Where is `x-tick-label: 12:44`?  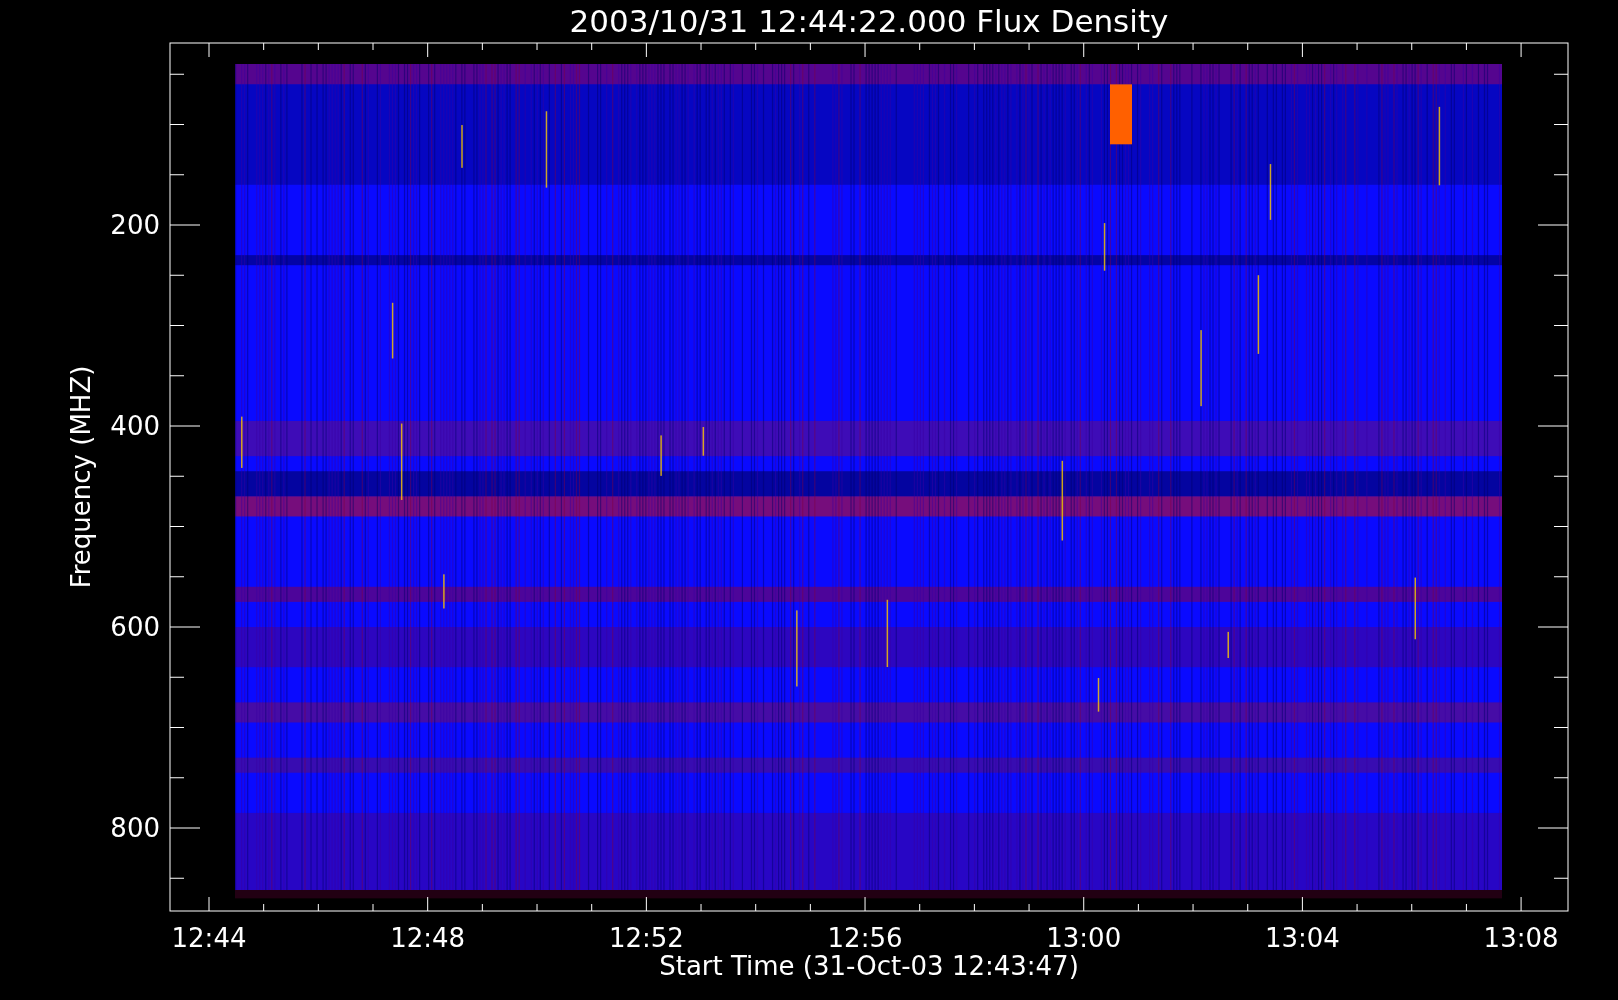 x-tick-label: 12:44 is located at coordinates (209, 938).